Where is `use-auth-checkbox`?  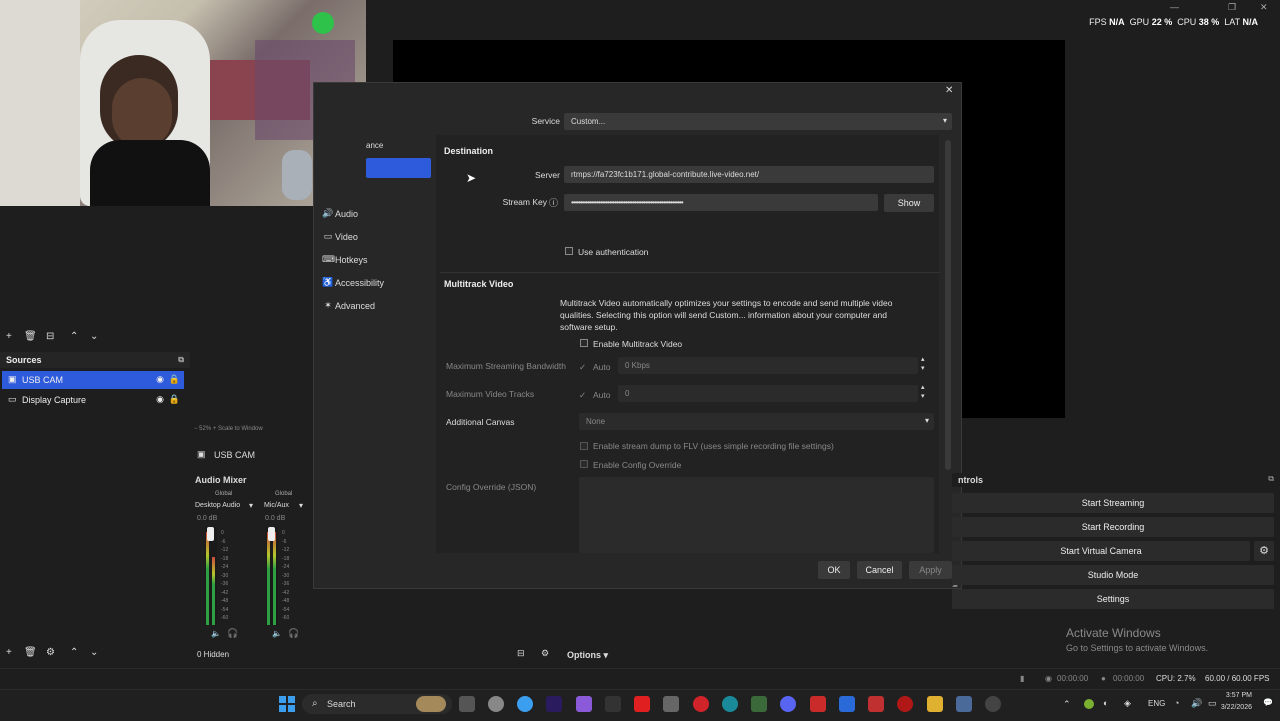 use-auth-checkbox is located at coordinates (569, 251).